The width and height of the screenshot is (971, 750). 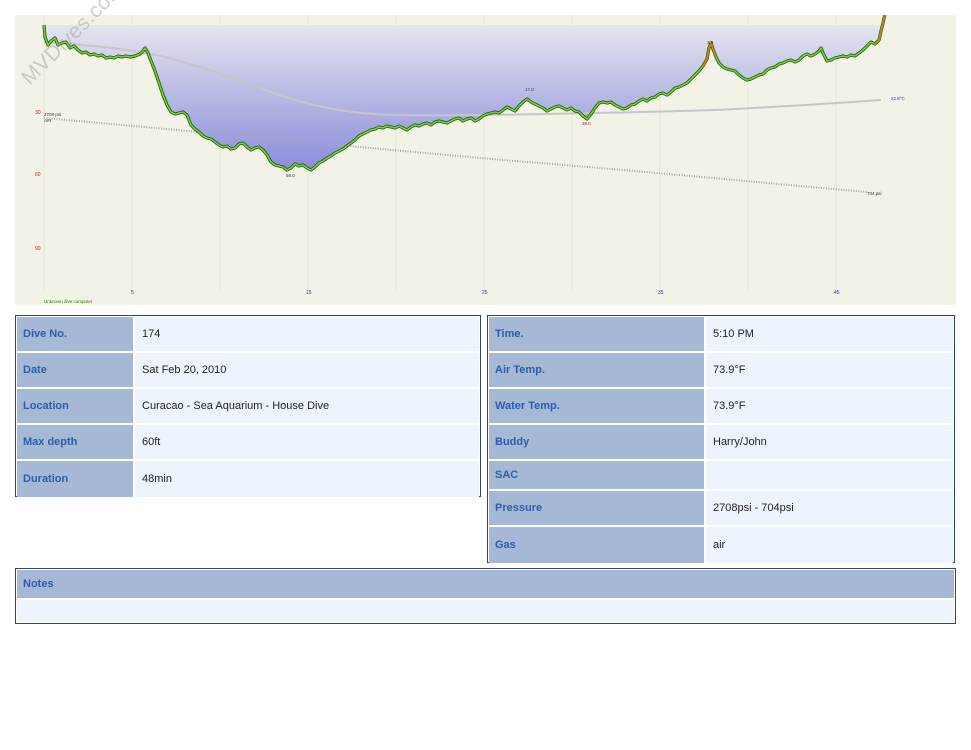 What do you see at coordinates (76, 370) in the screenshot?
I see `field-label: Date` at bounding box center [76, 370].